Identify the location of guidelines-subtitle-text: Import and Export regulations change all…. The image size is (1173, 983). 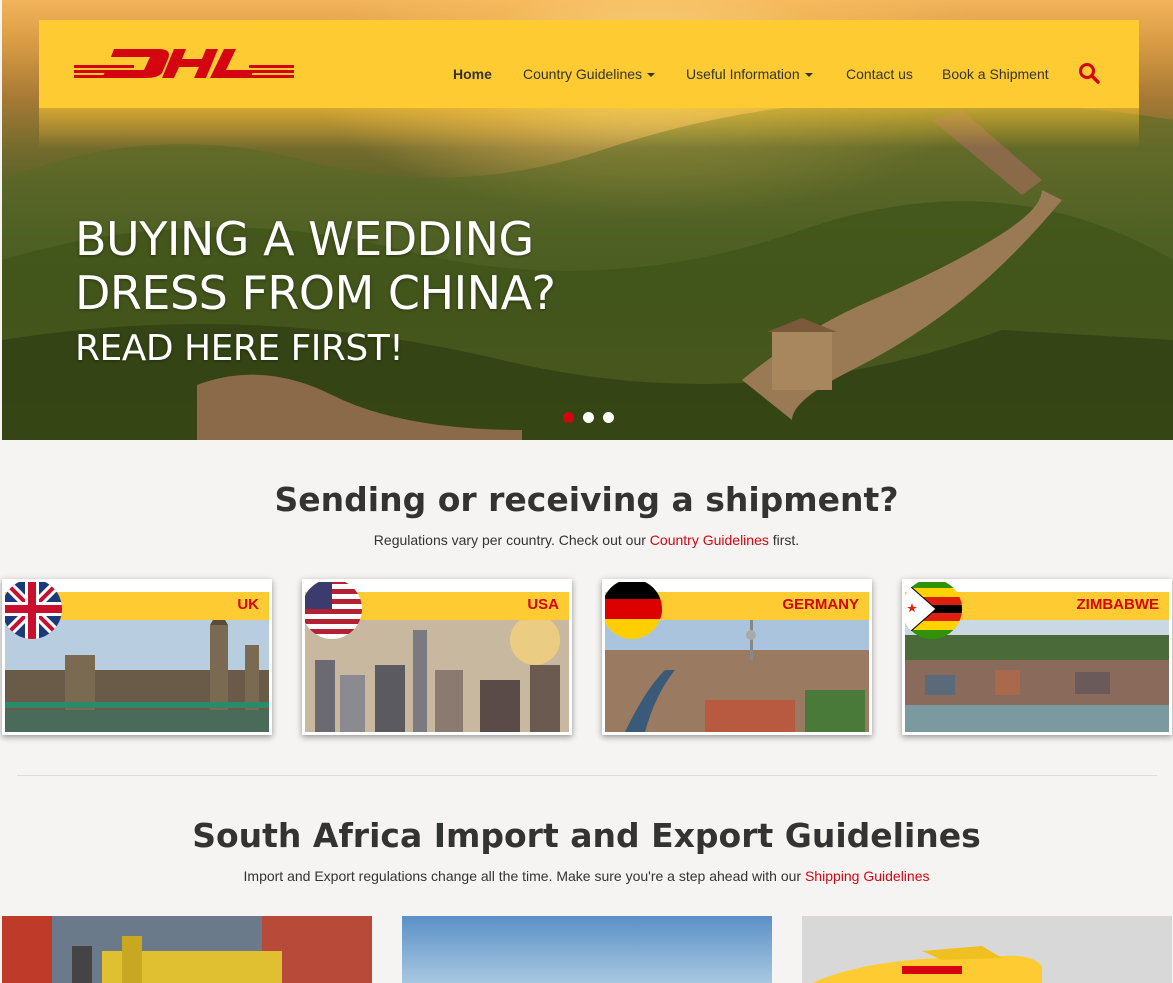
(524, 876).